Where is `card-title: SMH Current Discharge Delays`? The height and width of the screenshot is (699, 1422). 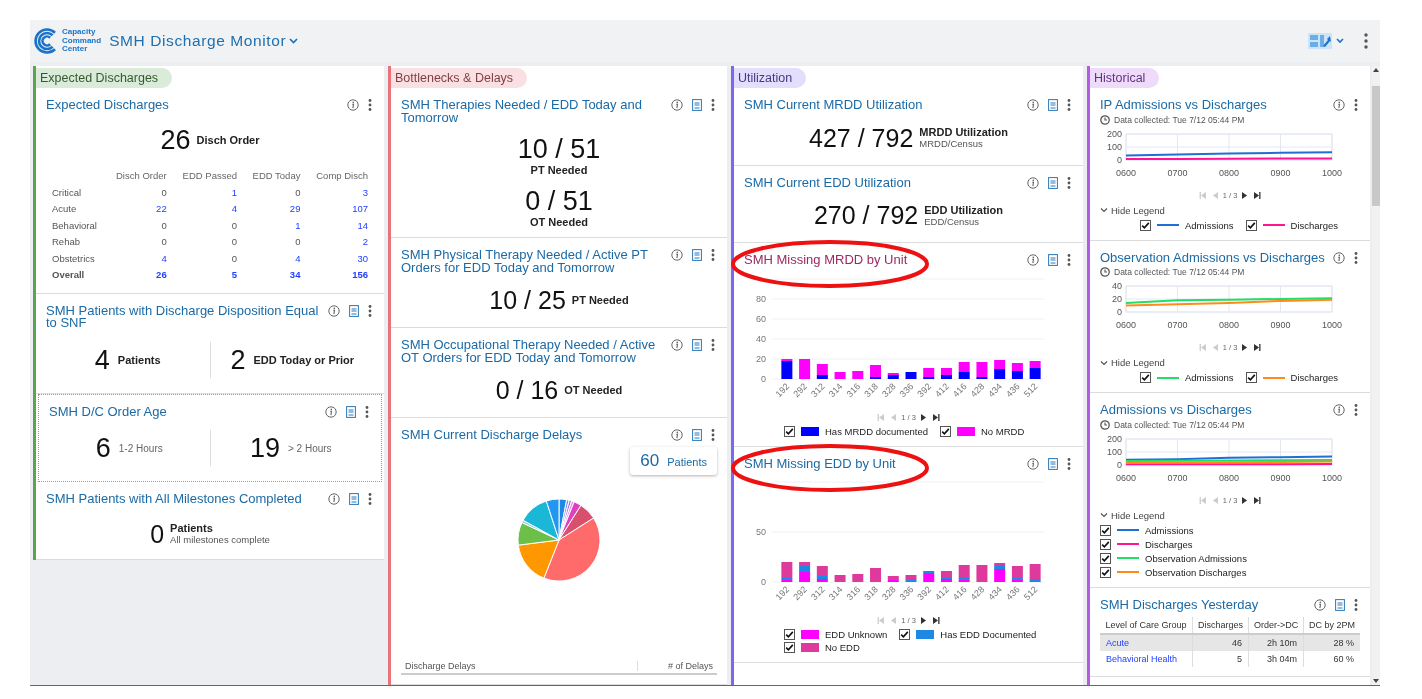
card-title: SMH Current Discharge Delays is located at coordinates (513, 435).